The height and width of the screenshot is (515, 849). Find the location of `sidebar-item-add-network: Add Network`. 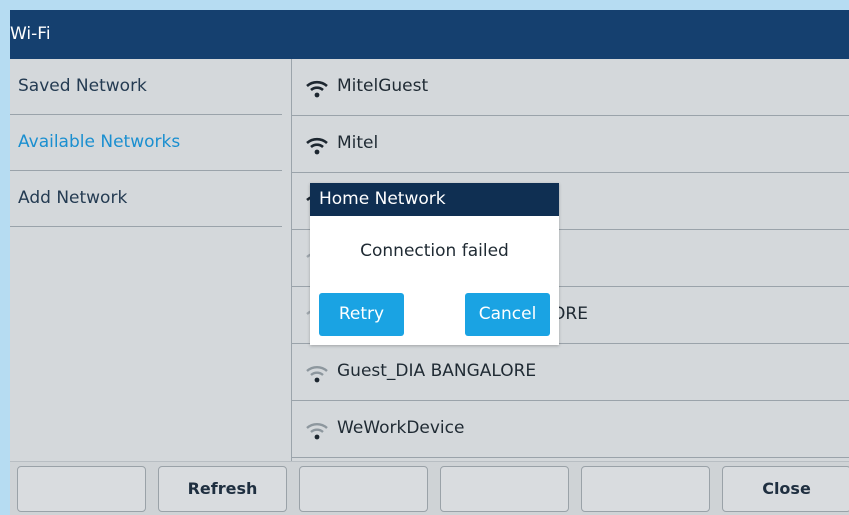

sidebar-item-add-network: Add Network is located at coordinates (146, 199).